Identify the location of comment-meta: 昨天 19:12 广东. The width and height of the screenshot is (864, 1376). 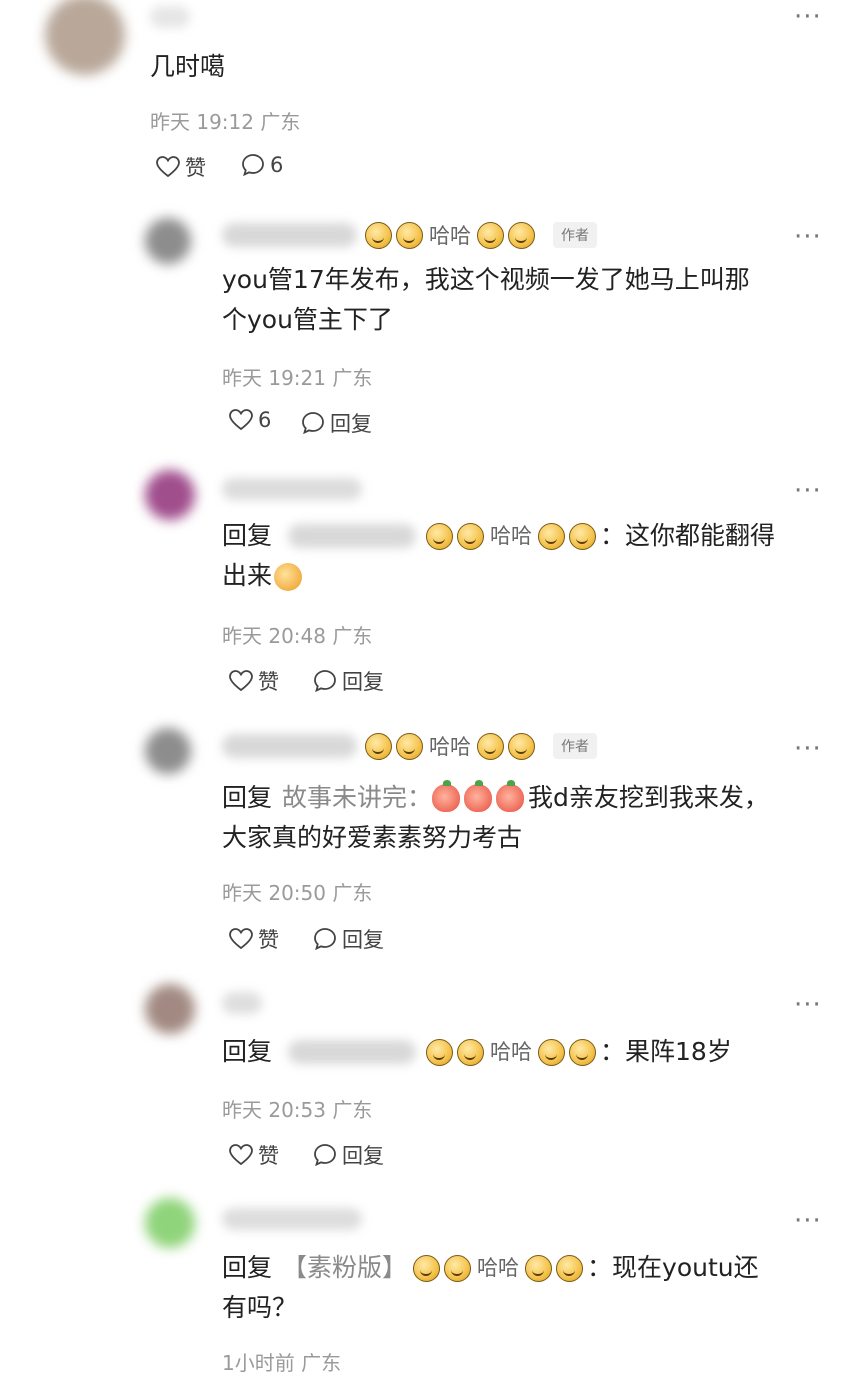
(225, 120).